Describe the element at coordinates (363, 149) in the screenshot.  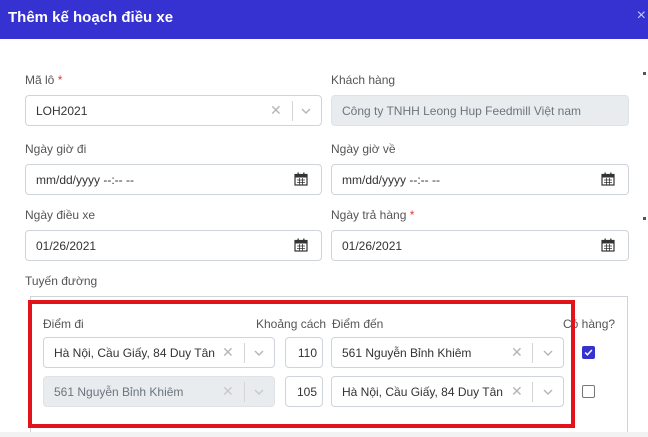
I see `return-label: Ngày giờ về` at that location.